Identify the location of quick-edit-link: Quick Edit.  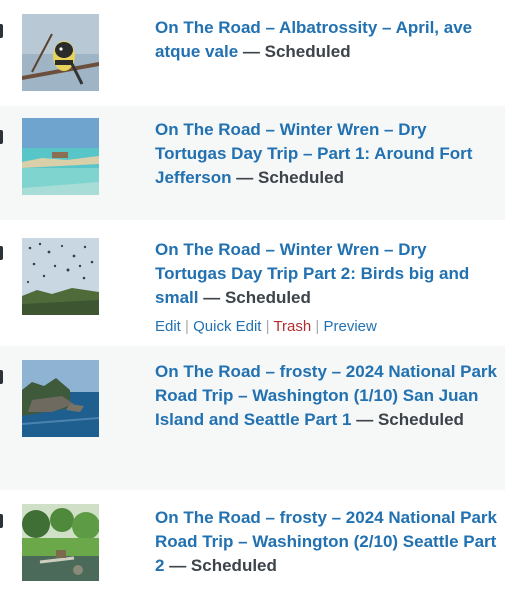
(227, 326).